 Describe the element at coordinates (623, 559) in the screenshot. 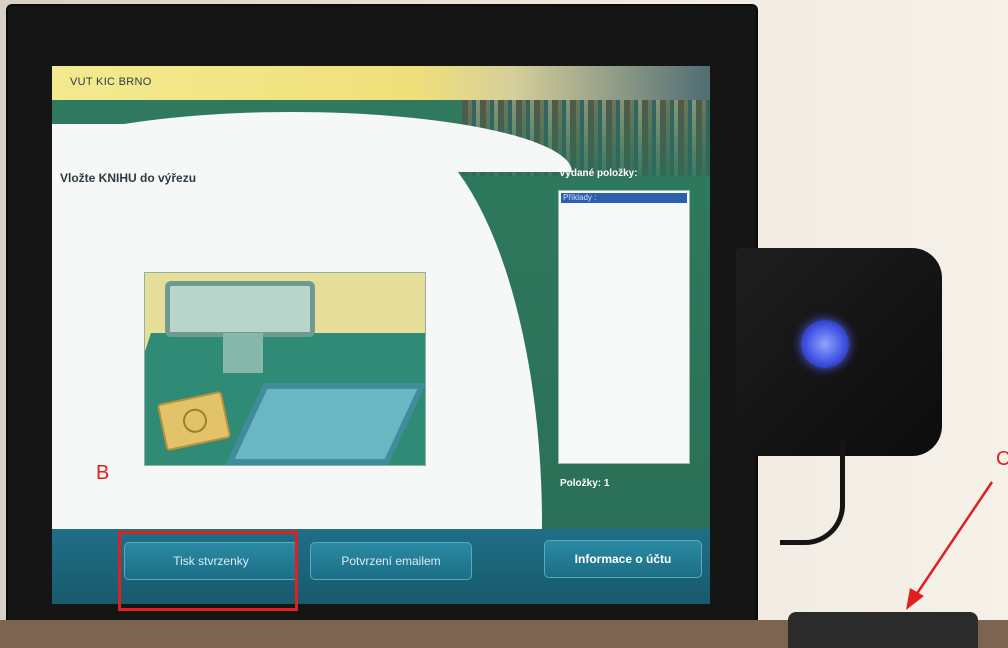

I see `account-info-button: Informace o účtu` at that location.